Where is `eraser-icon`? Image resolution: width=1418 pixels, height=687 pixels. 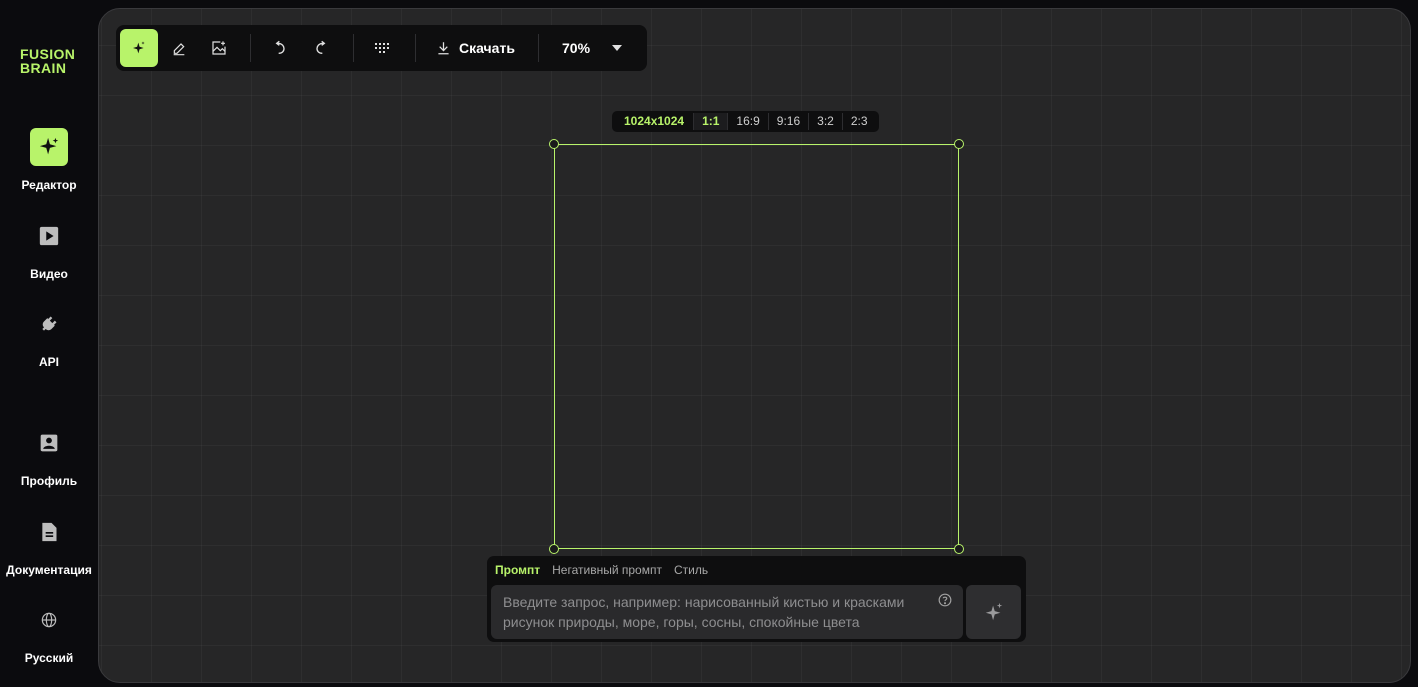
eraser-icon is located at coordinates (179, 49).